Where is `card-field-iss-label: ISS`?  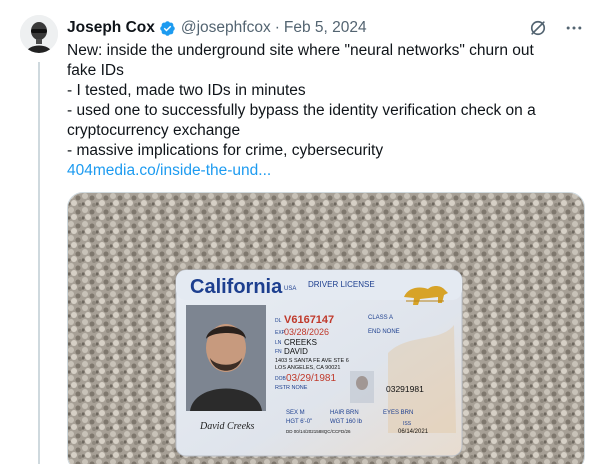
card-field-iss-label: ISS is located at coordinates (407, 424).